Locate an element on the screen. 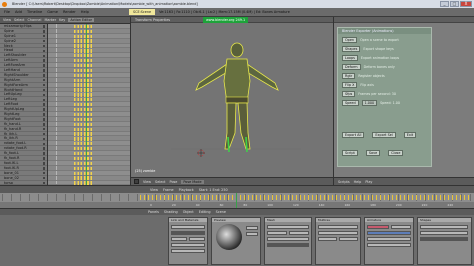 The height and width of the screenshot is (266, 474). bw-tab-object: Object is located at coordinates (188, 212).